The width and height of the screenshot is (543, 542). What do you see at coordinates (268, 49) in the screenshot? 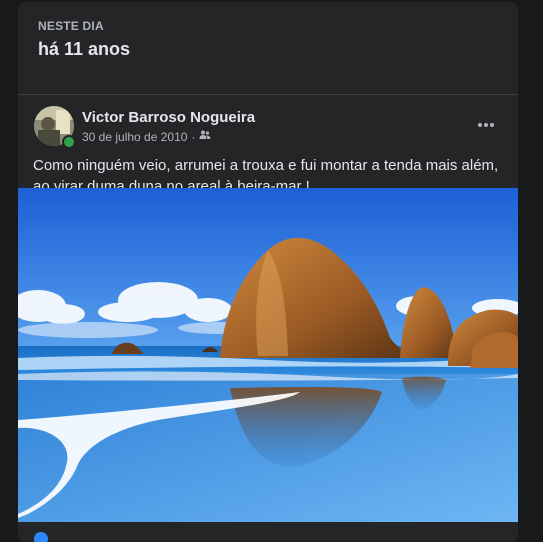
I see `memory-title: há 11 anos` at bounding box center [268, 49].